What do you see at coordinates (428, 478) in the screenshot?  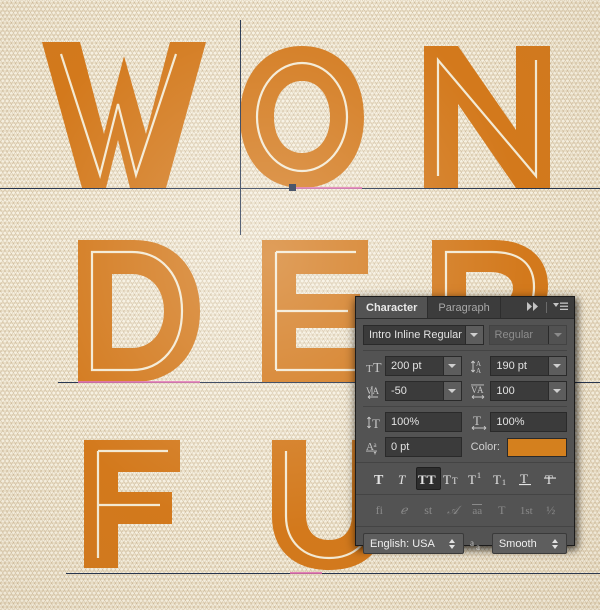 I see `all-caps-button: T T` at bounding box center [428, 478].